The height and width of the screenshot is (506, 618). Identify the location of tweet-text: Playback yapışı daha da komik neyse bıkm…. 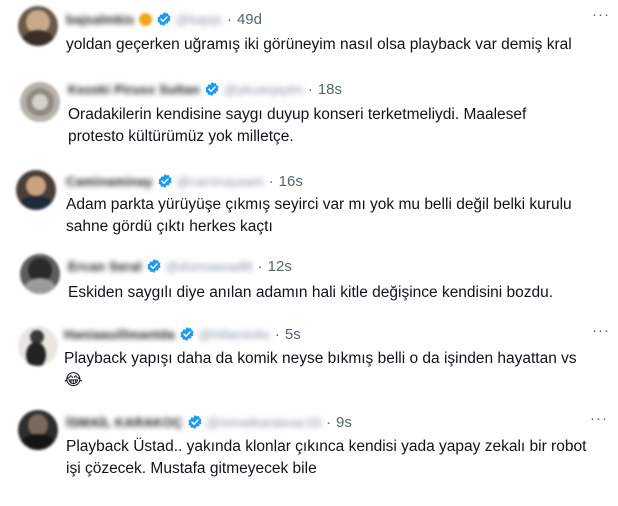
(320, 359).